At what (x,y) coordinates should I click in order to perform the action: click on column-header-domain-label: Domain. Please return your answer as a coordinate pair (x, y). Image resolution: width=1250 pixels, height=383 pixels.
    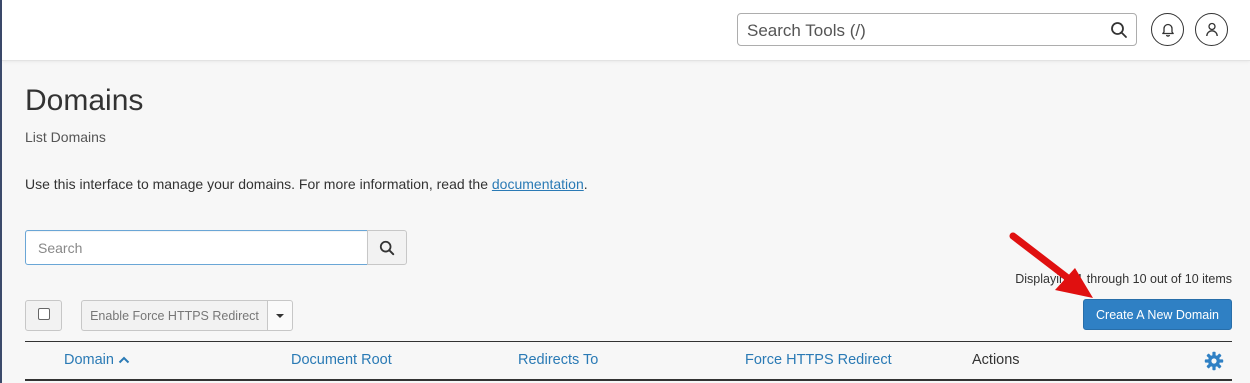
    Looking at the image, I should click on (89, 360).